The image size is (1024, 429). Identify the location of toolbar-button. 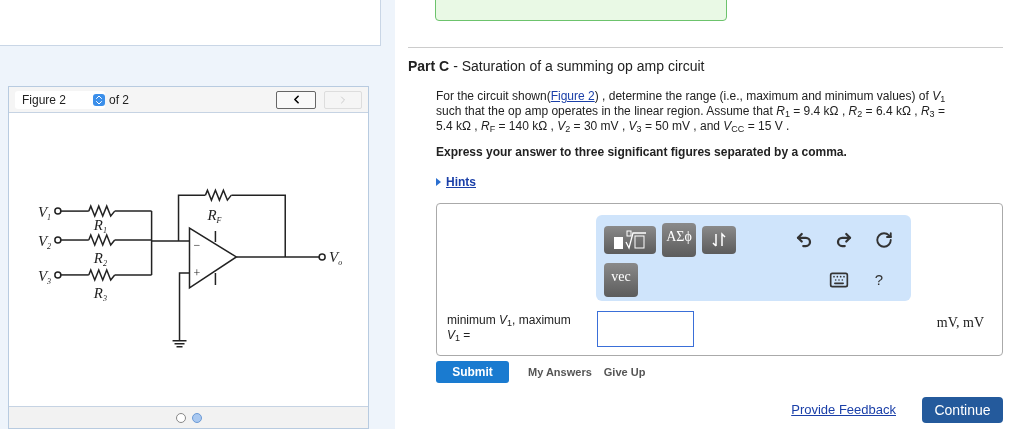
(719, 240).